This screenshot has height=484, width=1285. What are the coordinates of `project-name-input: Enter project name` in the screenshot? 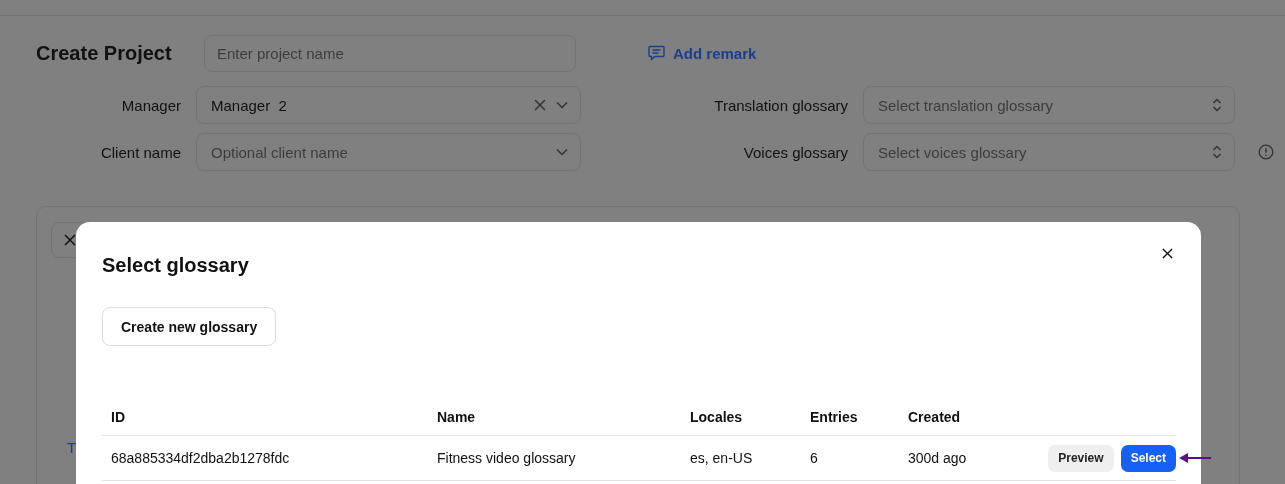 It's located at (390, 53).